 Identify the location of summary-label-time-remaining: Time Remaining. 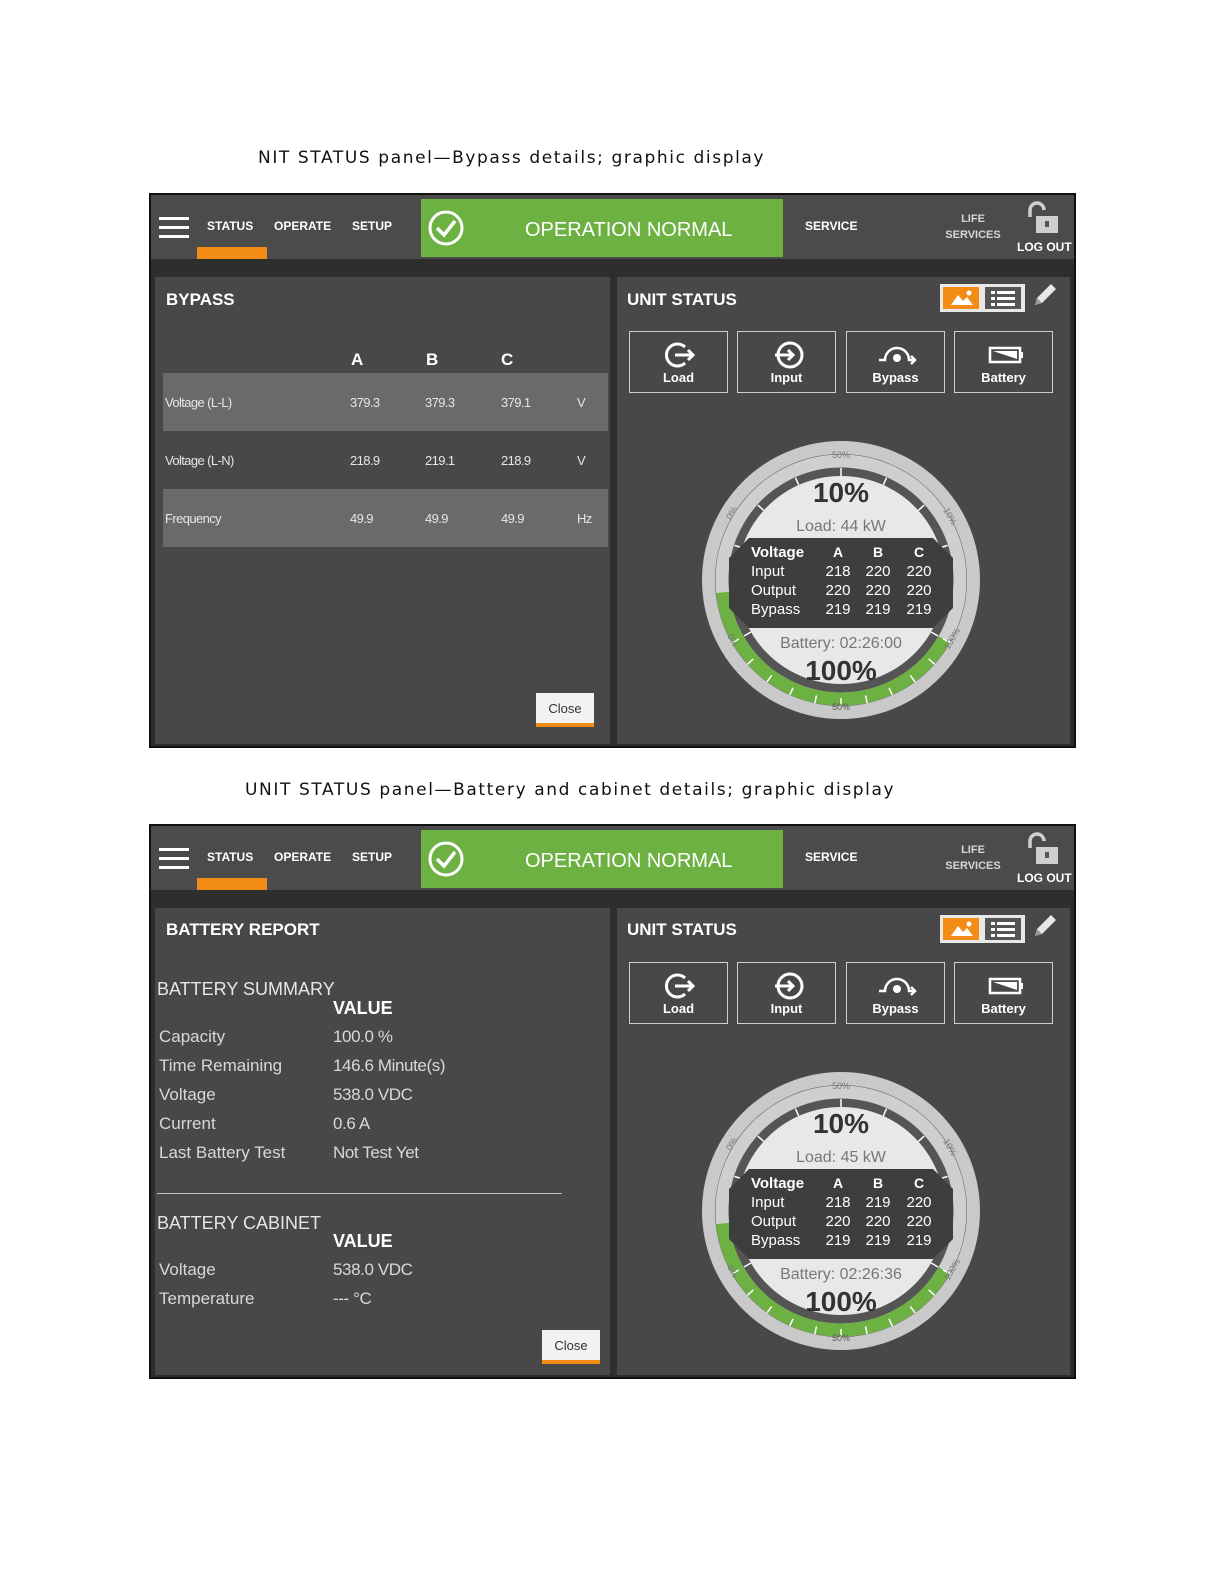
(221, 1065).